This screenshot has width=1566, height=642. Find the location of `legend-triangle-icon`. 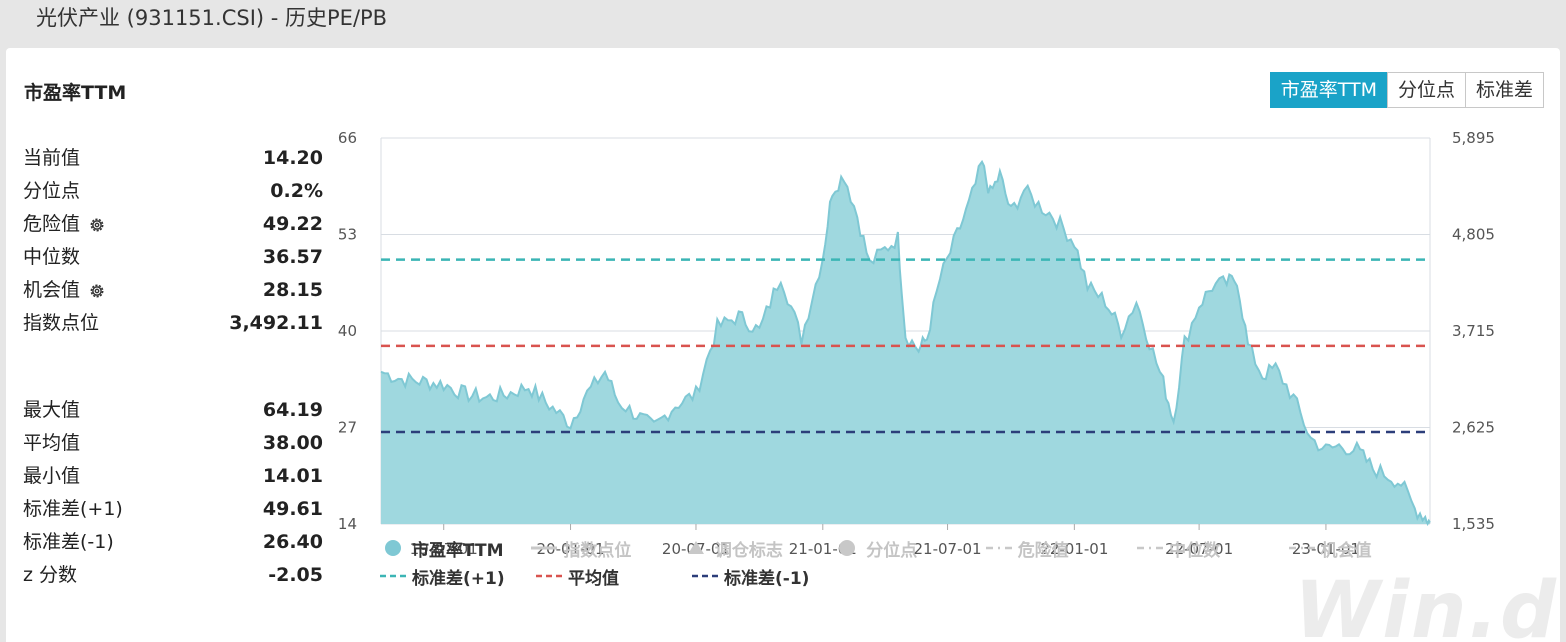

legend-triangle-icon is located at coordinates (695, 547).